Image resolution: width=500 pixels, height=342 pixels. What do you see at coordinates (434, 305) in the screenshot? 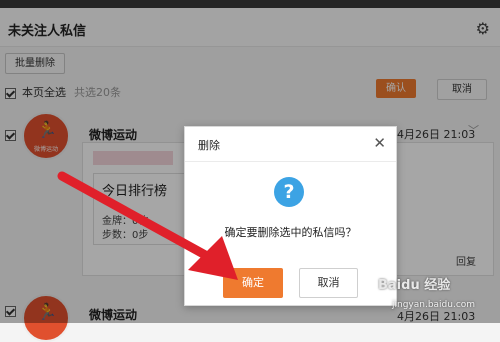
I see `watermark-url: jingyan.baidu.com` at bounding box center [434, 305].